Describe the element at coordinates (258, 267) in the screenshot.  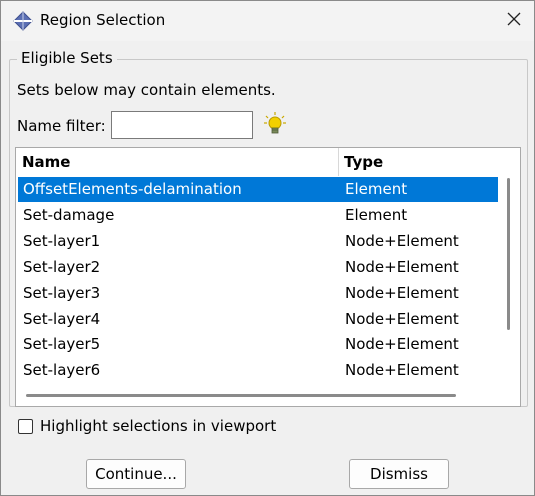
I see `table-row: Set-layer2 Node+Element` at that location.